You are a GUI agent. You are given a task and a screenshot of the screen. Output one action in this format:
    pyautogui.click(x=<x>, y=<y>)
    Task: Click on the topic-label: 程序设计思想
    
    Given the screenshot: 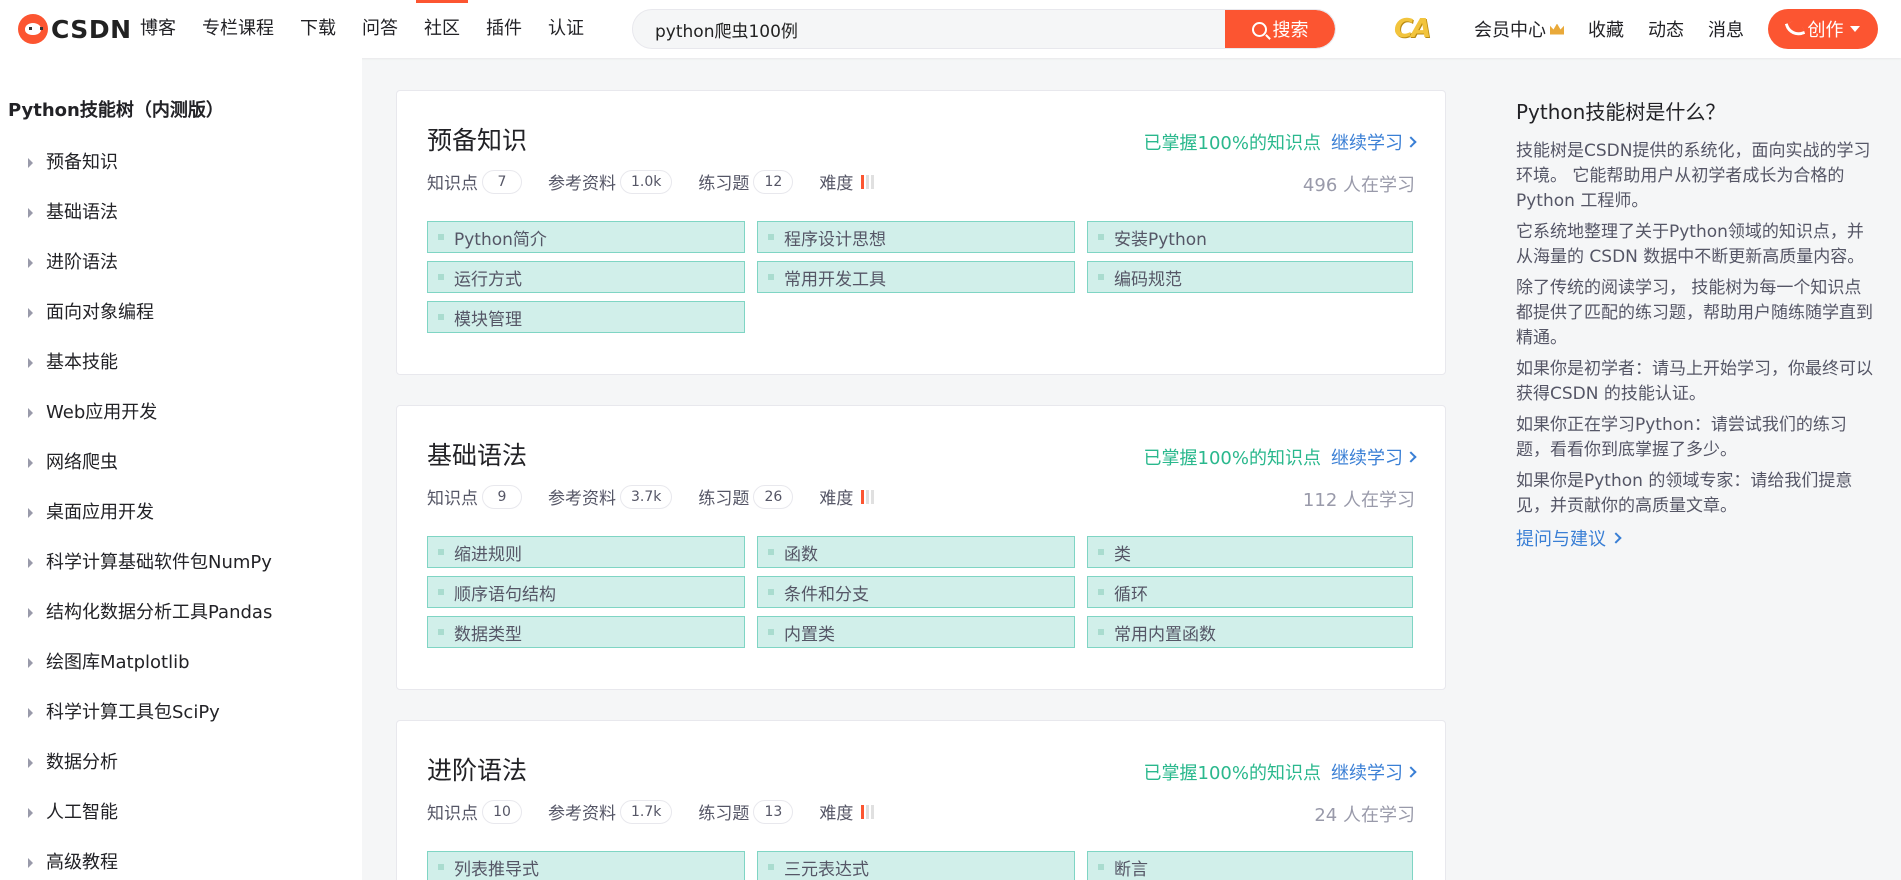 What is the action you would take?
    pyautogui.click(x=835, y=239)
    